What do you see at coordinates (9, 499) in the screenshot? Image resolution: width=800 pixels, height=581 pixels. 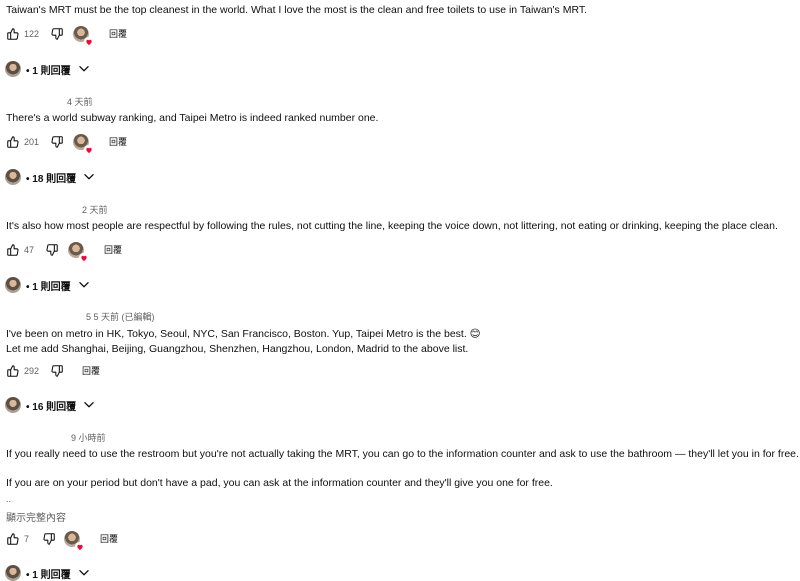 I see `comment-text-ellipsis: ..` at bounding box center [9, 499].